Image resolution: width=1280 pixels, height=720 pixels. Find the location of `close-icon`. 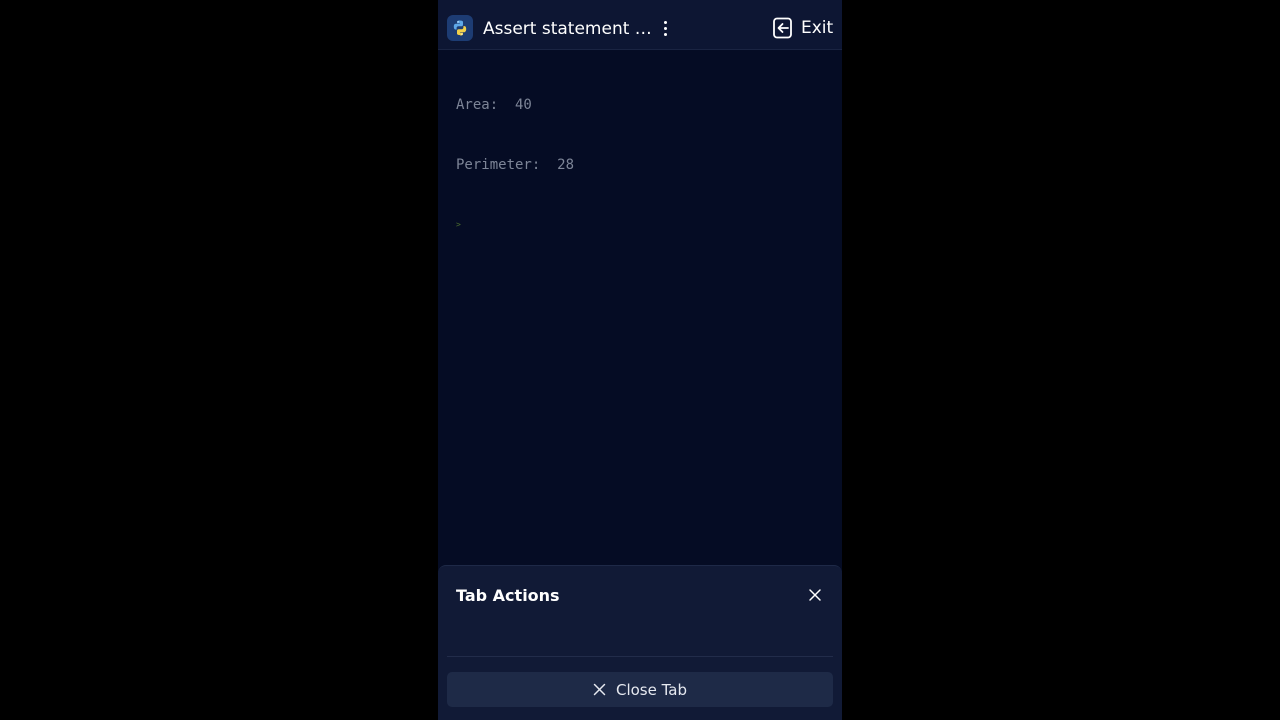

close-icon is located at coordinates (815, 595).